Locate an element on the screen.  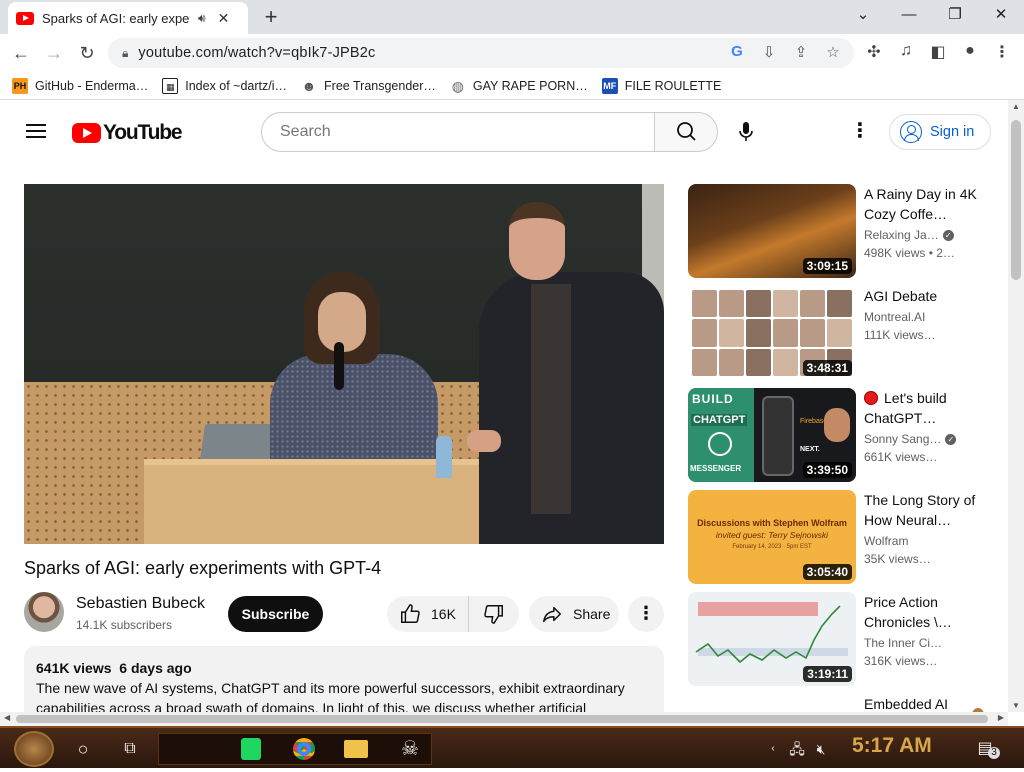
sign-in-button: Sign in is located at coordinates (940, 132).